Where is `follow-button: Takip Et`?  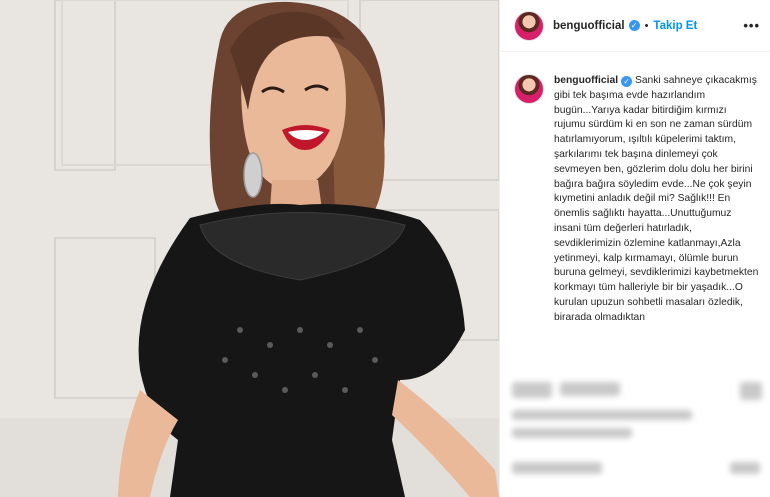 follow-button: Takip Et is located at coordinates (675, 26).